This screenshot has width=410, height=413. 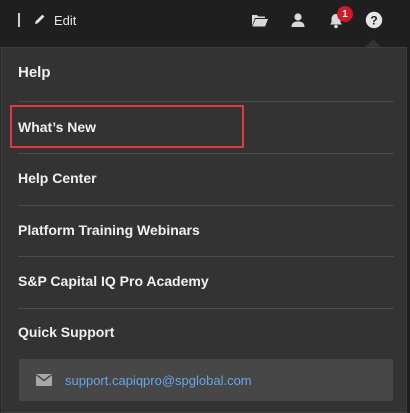 I want to click on top-toolbar: Edit 1 ?, so click(x=205, y=20).